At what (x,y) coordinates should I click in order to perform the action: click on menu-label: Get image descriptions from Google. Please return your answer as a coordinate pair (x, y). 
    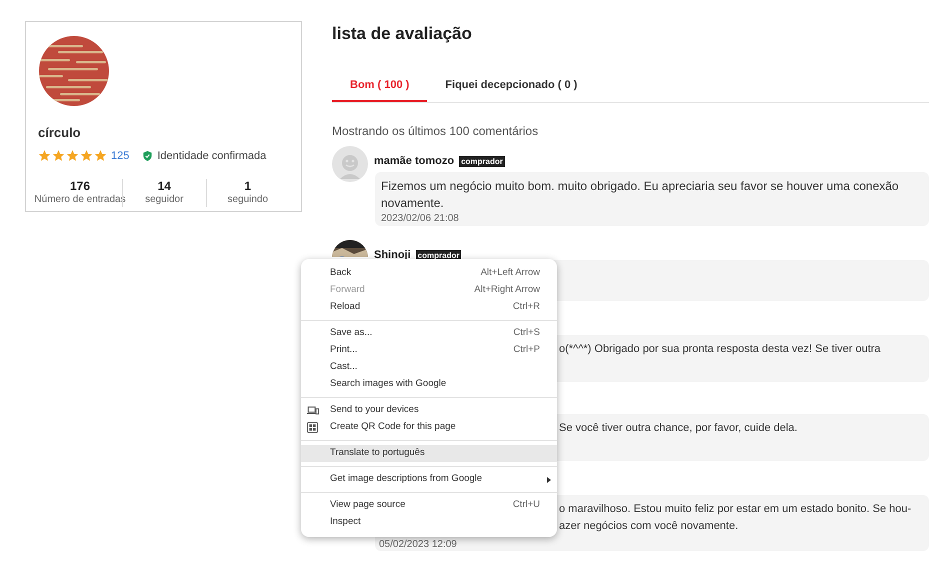
    Looking at the image, I should click on (407, 479).